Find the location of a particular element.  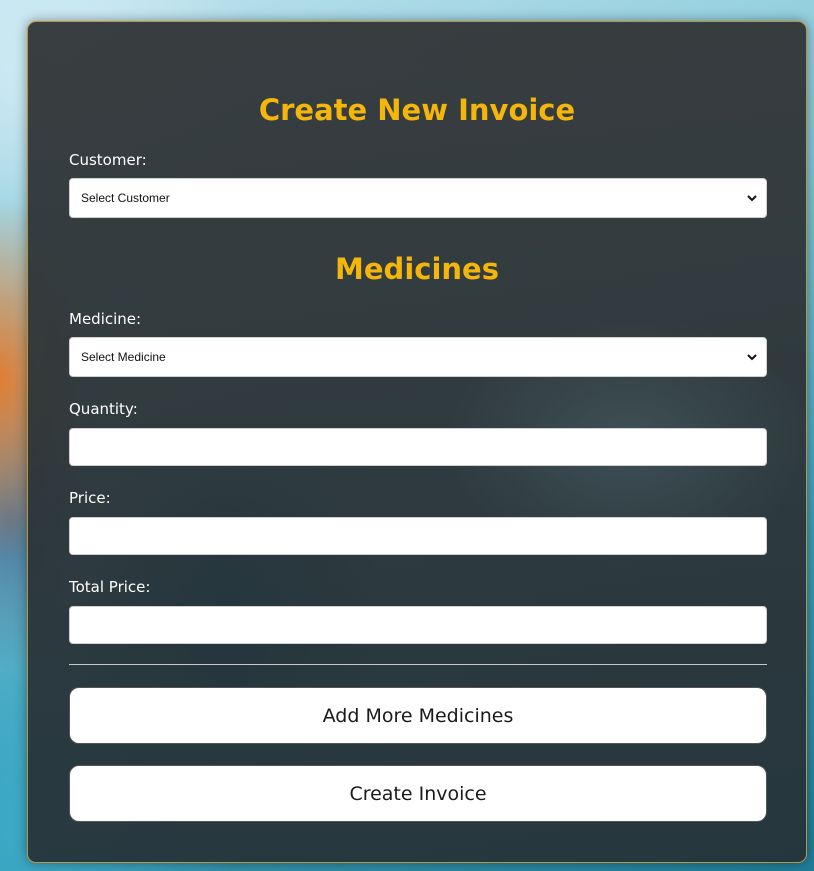

medicine-select-value: Select Medicine is located at coordinates (123, 357).